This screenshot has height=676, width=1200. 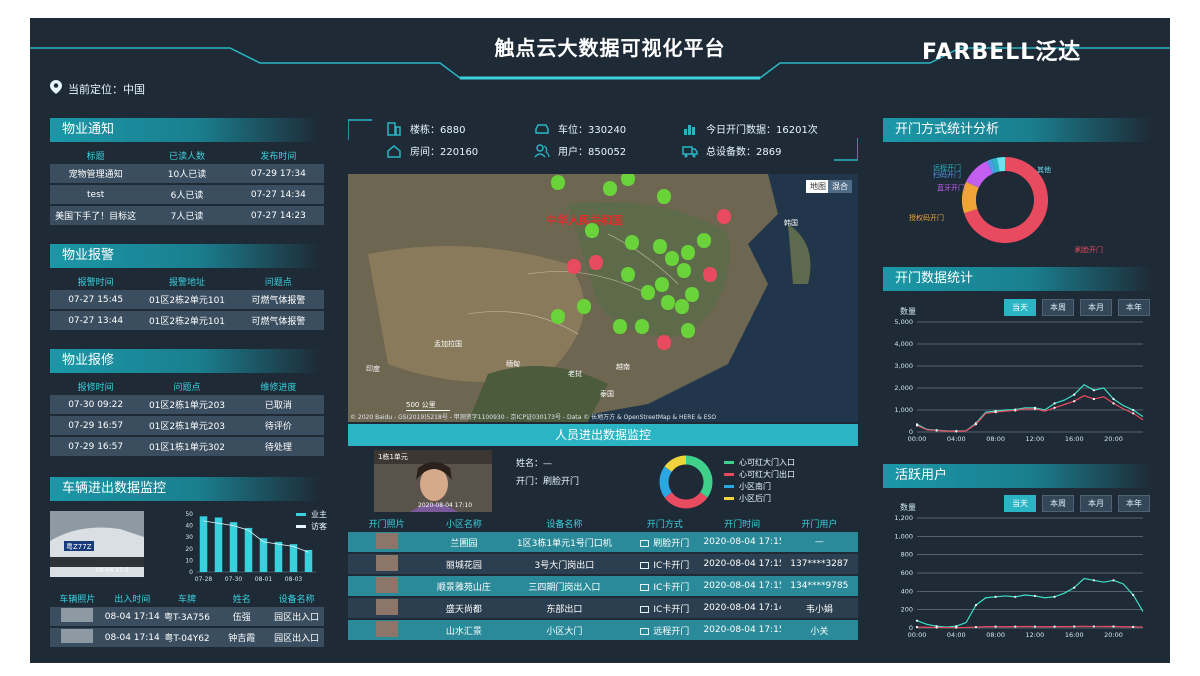 I want to click on cell: —, so click(x=819, y=542).